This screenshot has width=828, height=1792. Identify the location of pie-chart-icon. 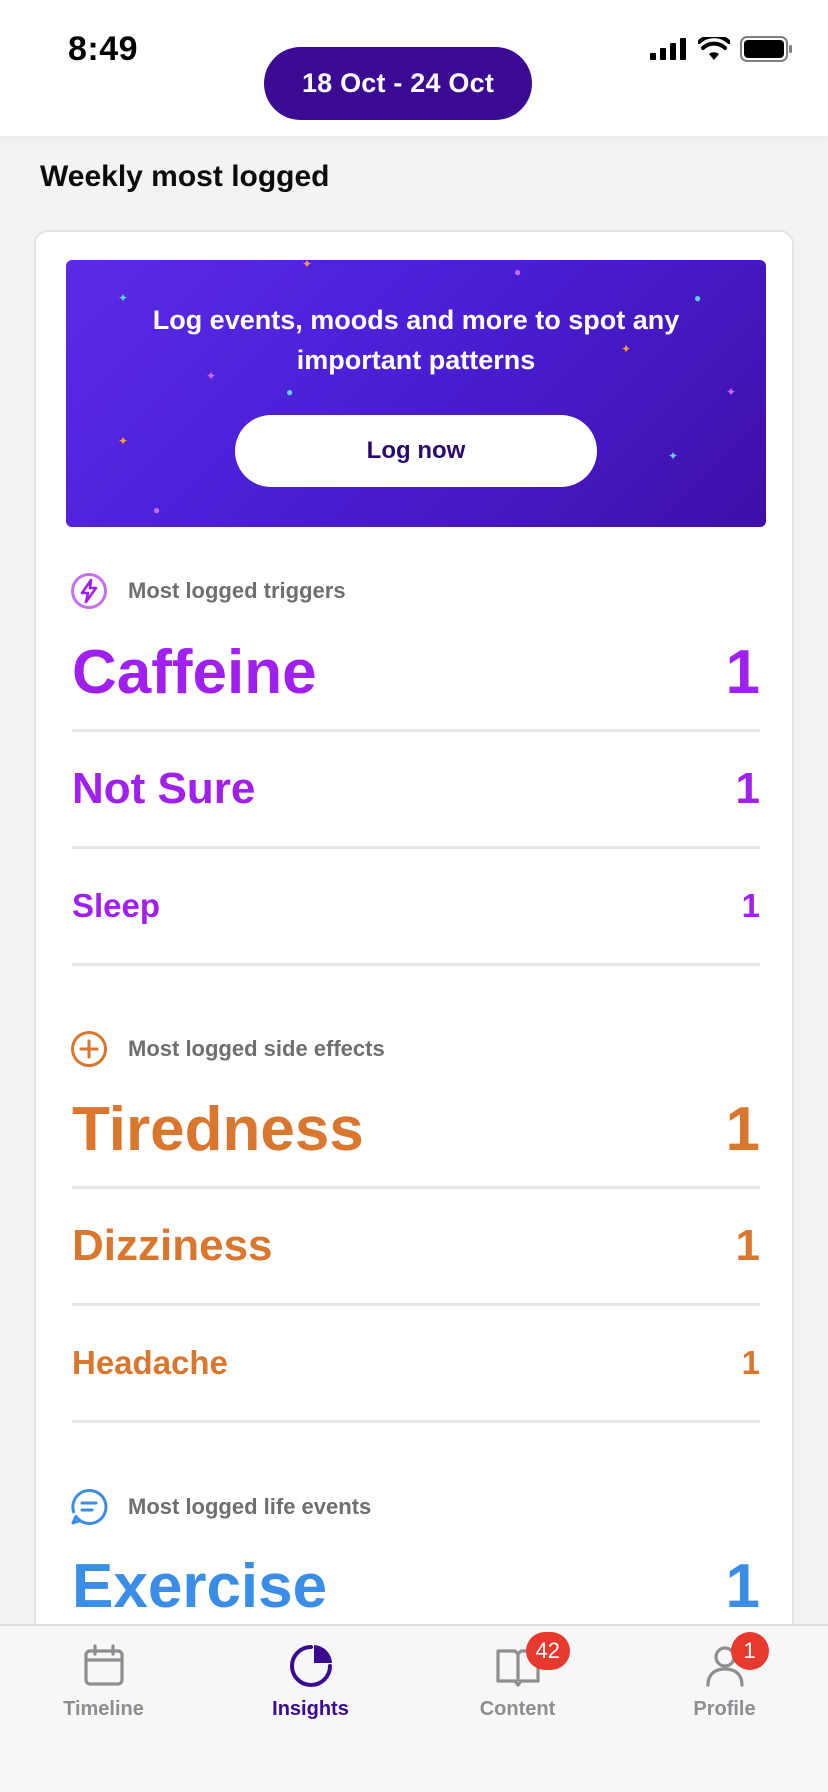
(311, 1666).